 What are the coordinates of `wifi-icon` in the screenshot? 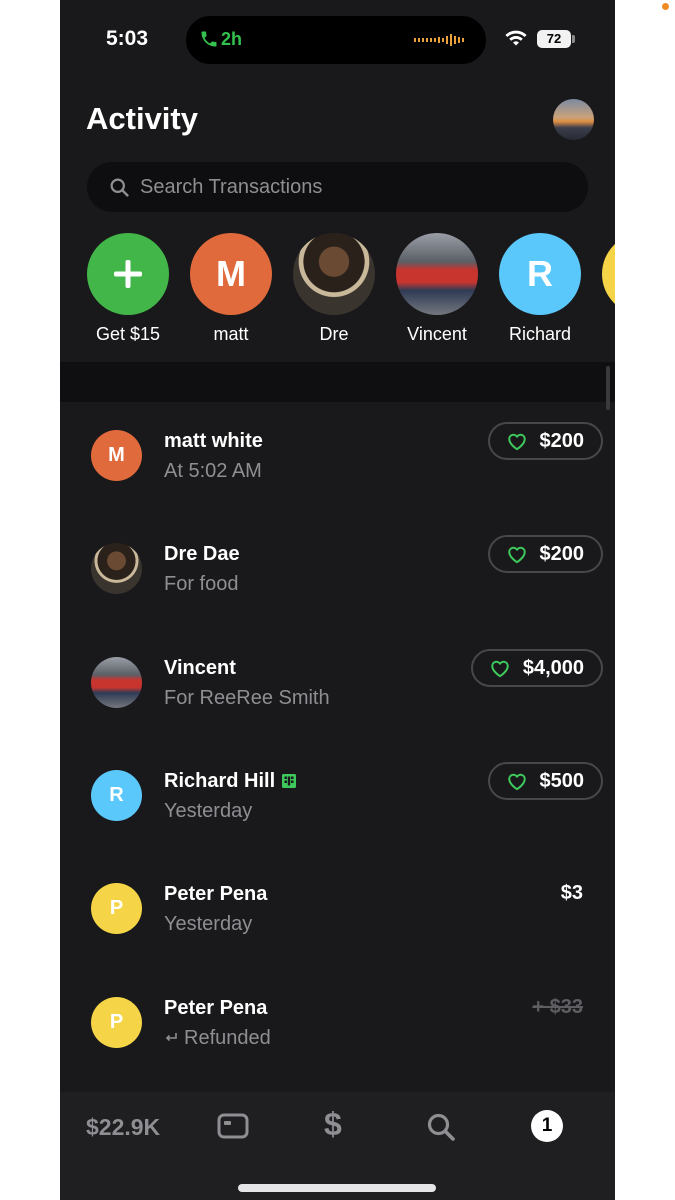 It's located at (516, 38).